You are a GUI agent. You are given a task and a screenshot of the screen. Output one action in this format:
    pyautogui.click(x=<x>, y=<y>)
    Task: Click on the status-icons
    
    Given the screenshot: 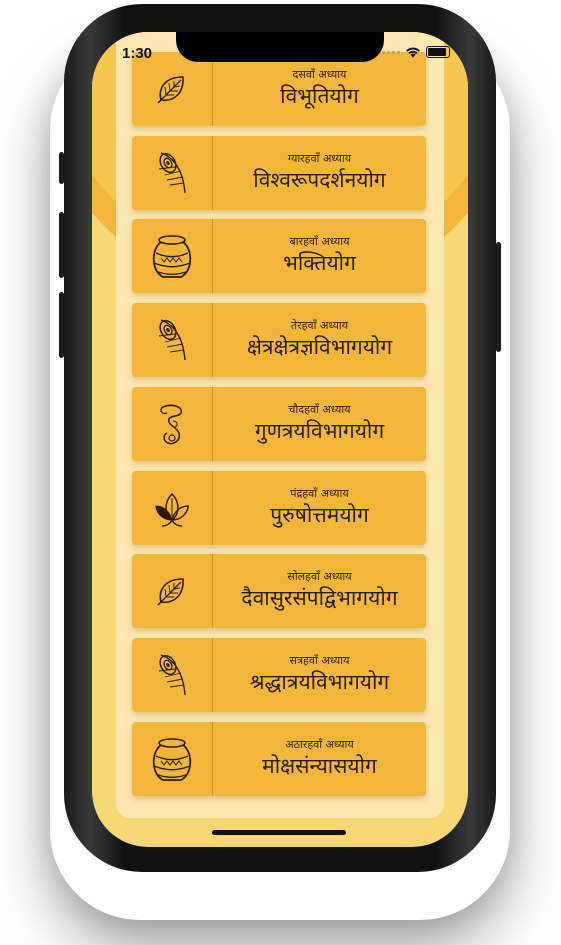 What is the action you would take?
    pyautogui.click(x=416, y=52)
    